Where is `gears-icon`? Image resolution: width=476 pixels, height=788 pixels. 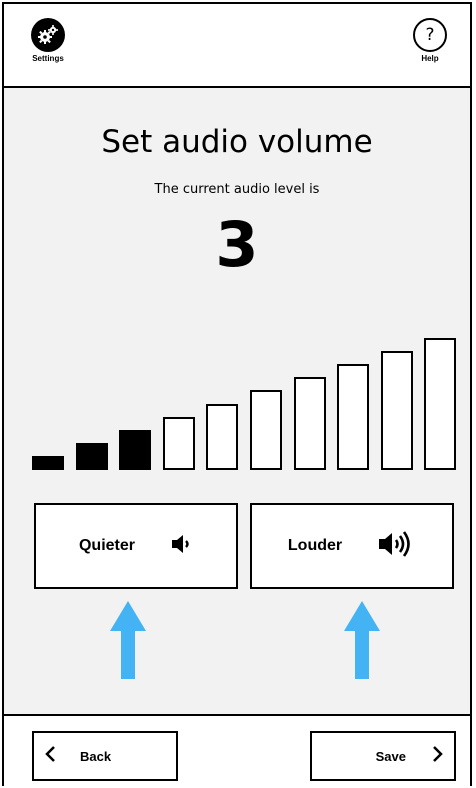 gears-icon is located at coordinates (48, 35).